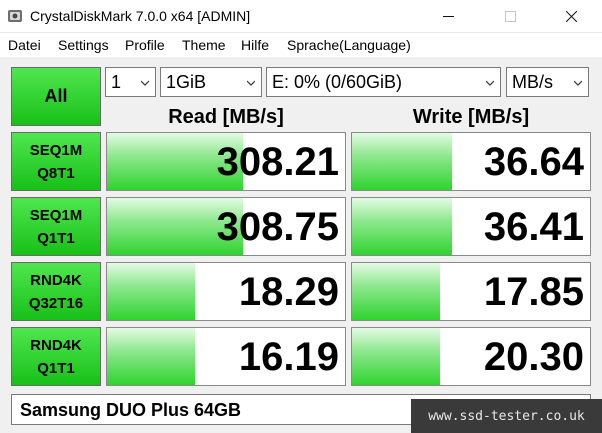  I want to click on unit-select: MB/s, so click(547, 82).